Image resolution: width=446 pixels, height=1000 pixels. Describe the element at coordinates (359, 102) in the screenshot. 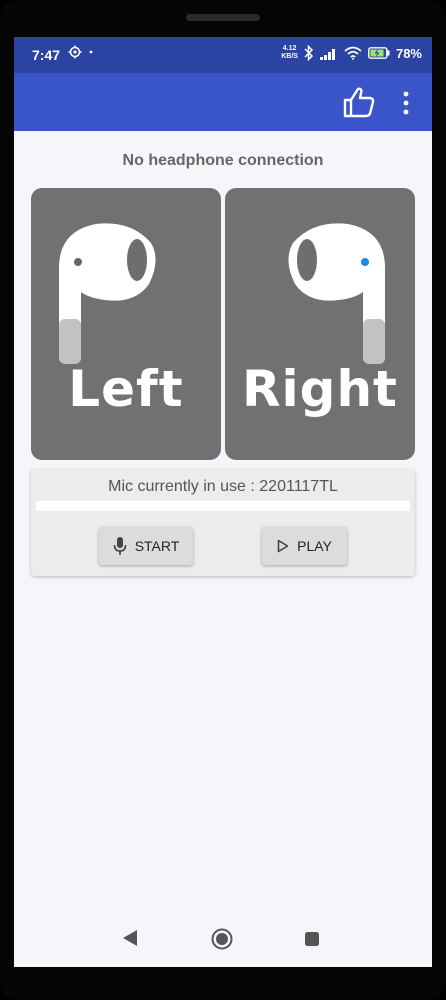

I see `thumb-up-icon` at that location.